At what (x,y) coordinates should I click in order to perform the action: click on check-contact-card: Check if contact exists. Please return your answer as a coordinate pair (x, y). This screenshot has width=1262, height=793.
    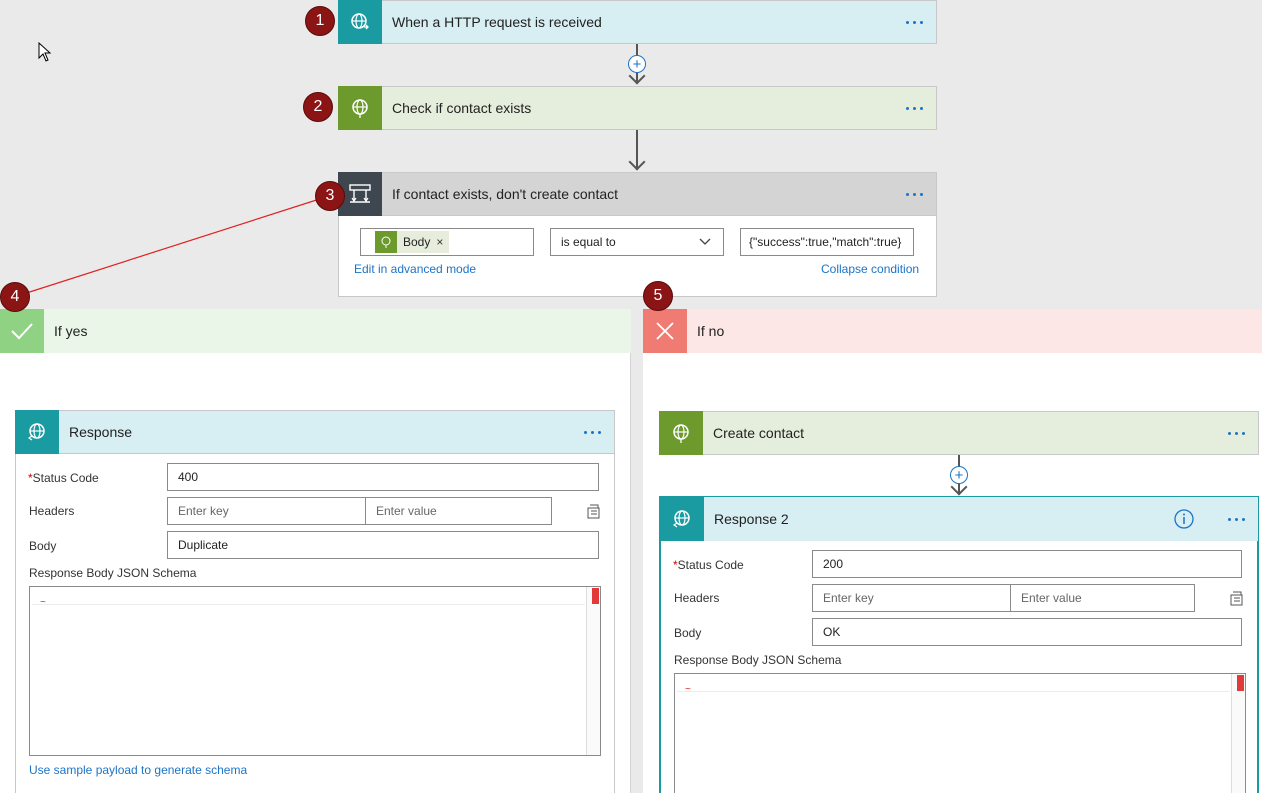
    Looking at the image, I should click on (637, 108).